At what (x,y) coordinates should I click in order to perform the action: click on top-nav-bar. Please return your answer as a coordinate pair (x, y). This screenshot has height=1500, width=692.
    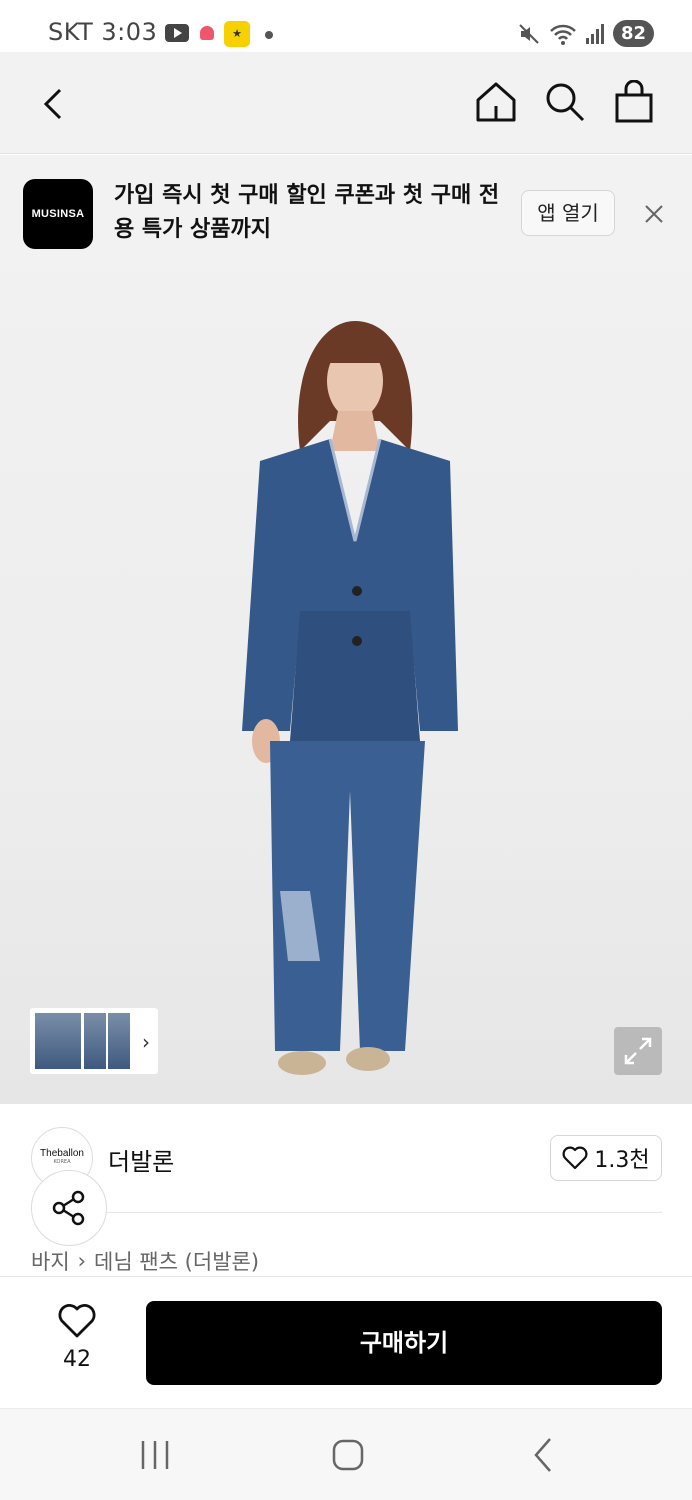
    Looking at the image, I should click on (346, 103).